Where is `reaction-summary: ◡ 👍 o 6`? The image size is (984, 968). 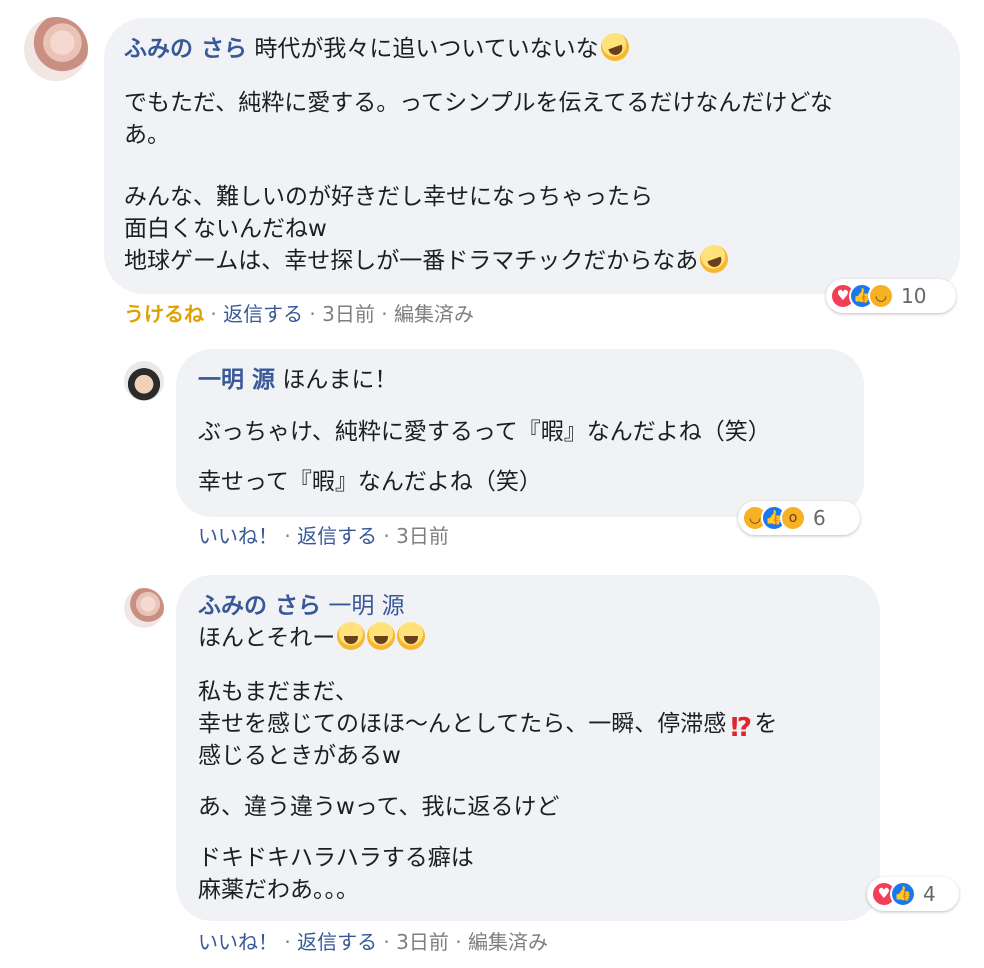
reaction-summary: ◡ 👍 o 6 is located at coordinates (799, 518).